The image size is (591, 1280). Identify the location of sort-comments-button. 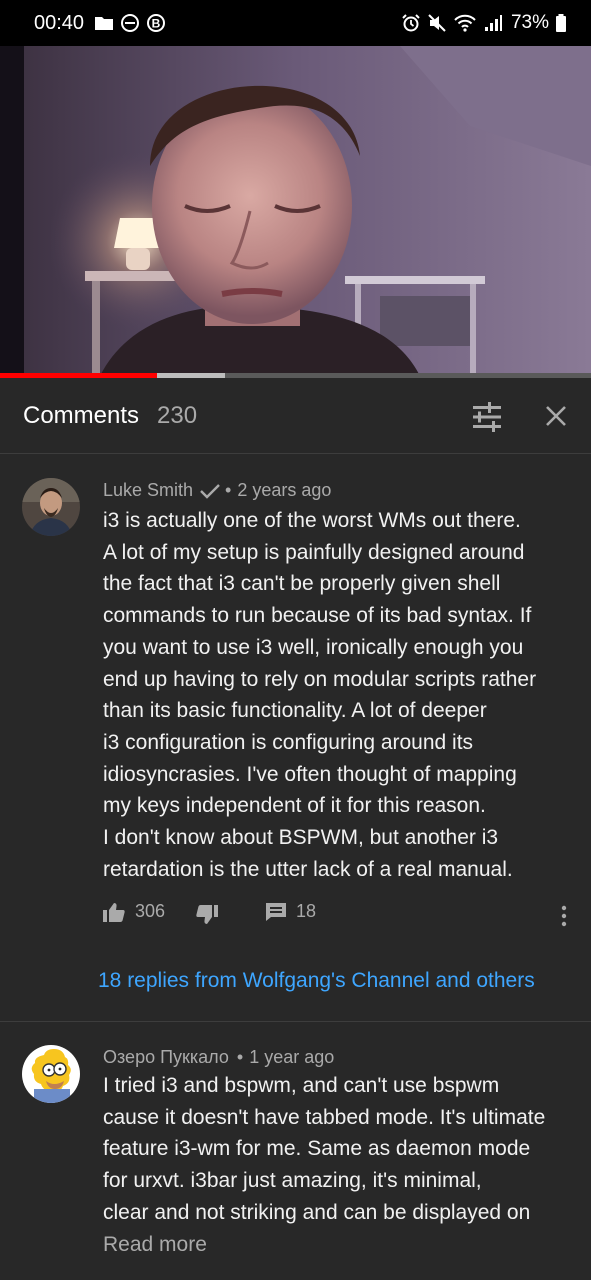
(487, 417).